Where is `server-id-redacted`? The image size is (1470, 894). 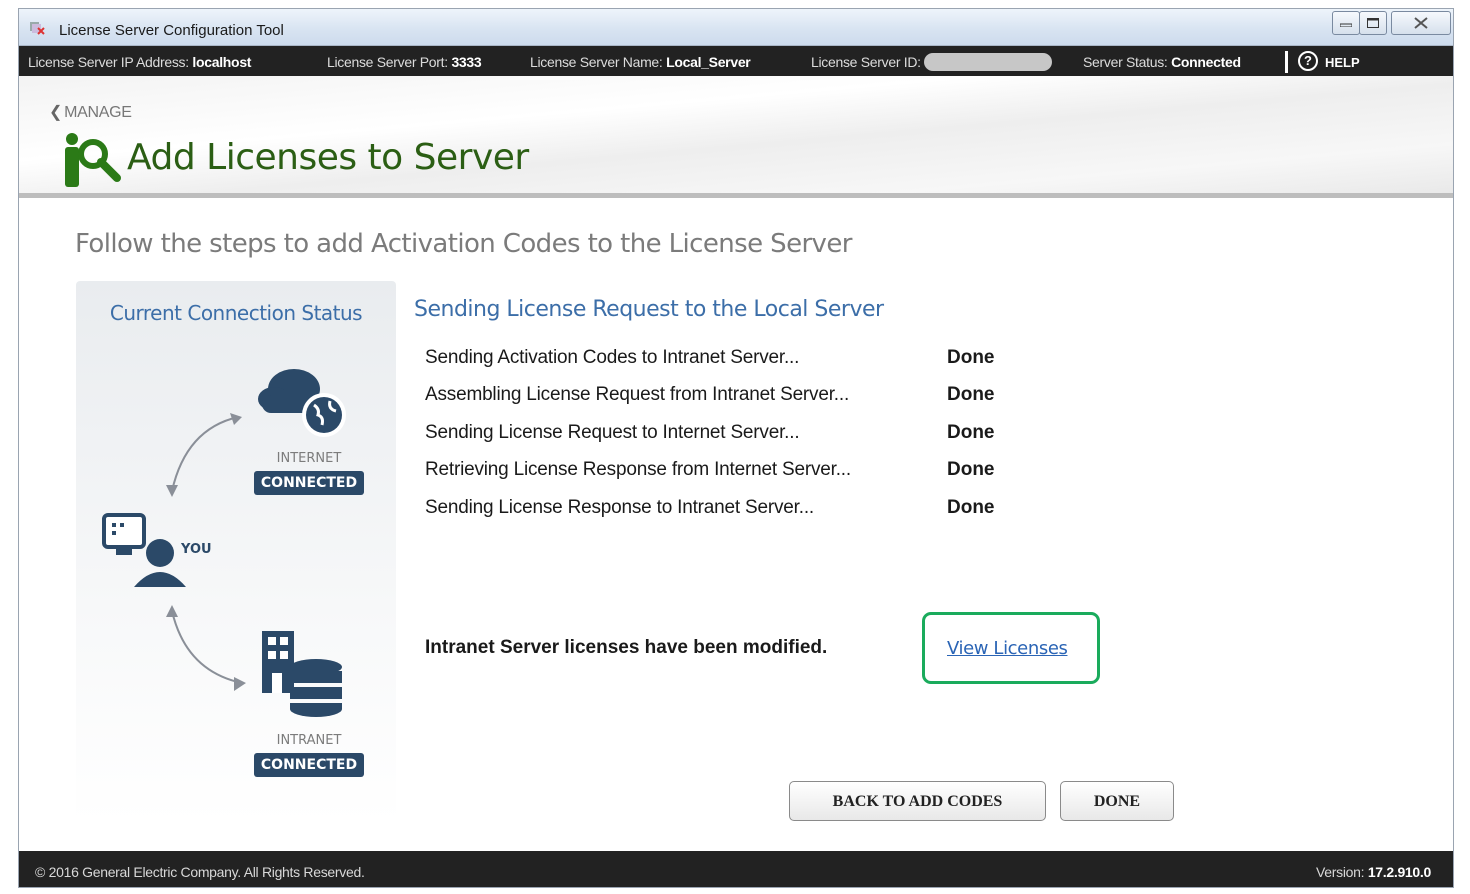 server-id-redacted is located at coordinates (987, 62).